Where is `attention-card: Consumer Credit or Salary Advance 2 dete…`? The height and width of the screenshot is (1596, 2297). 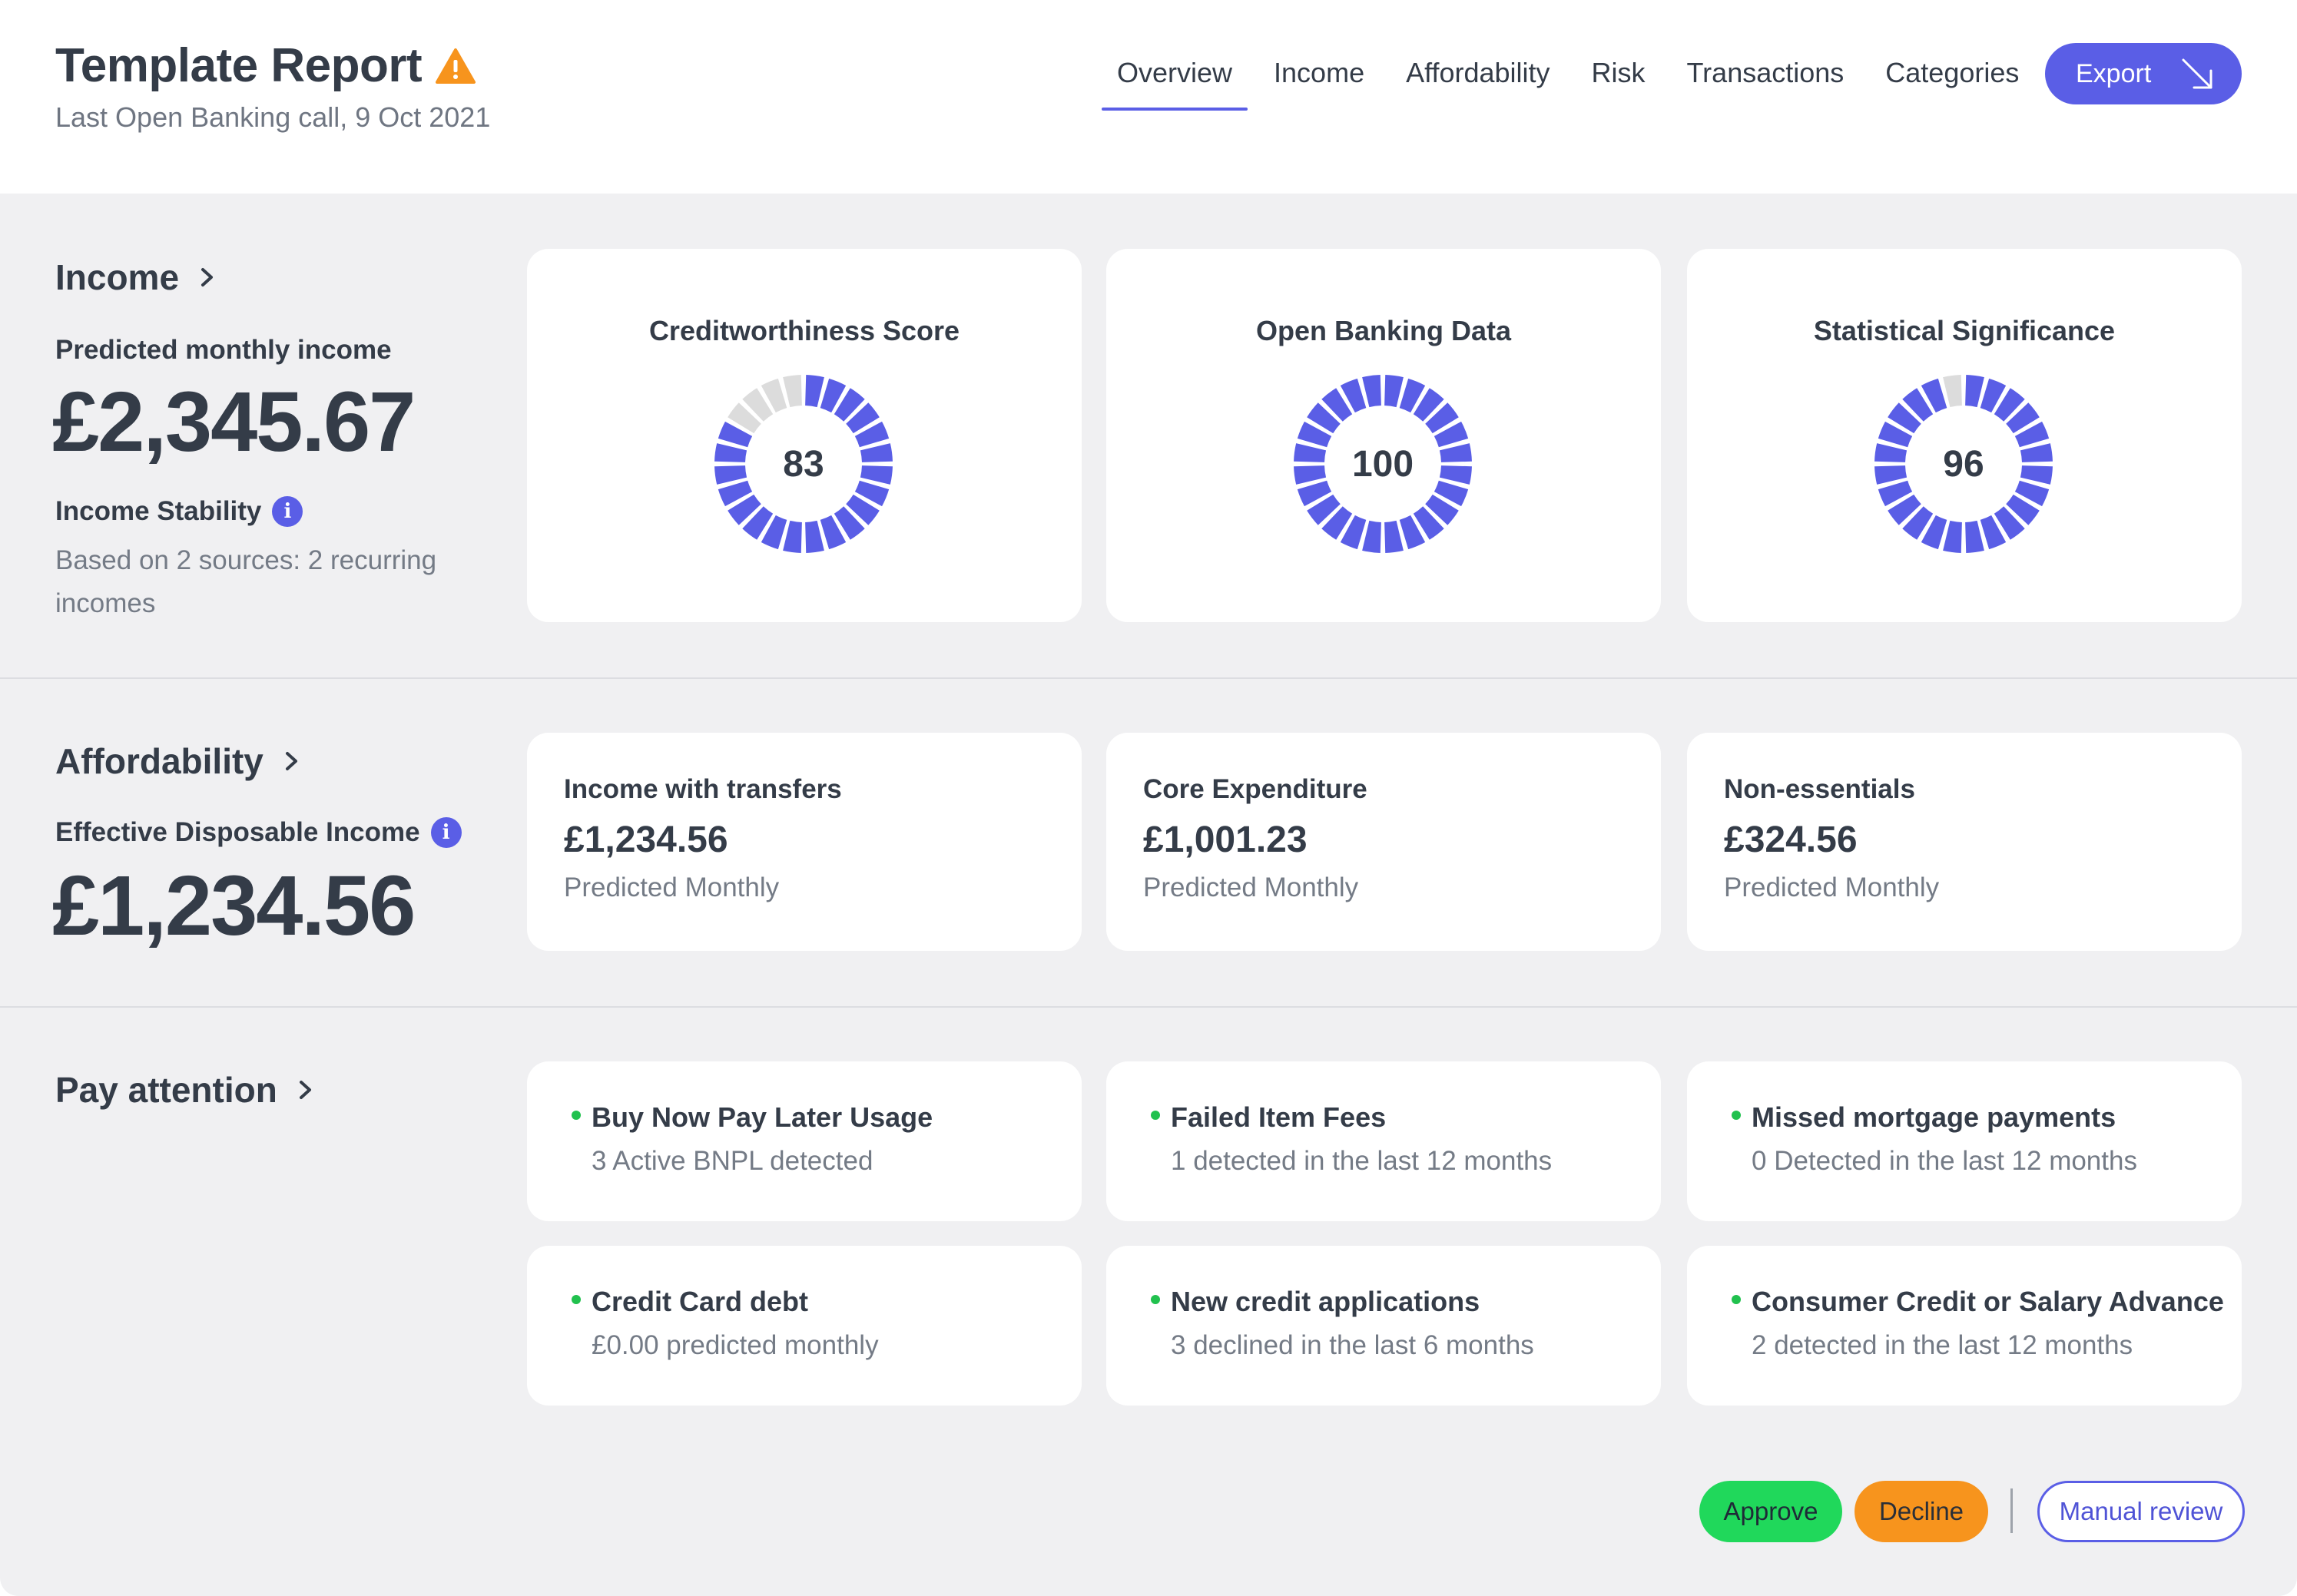
attention-card: Consumer Credit or Salary Advance 2 dete… is located at coordinates (1964, 1326).